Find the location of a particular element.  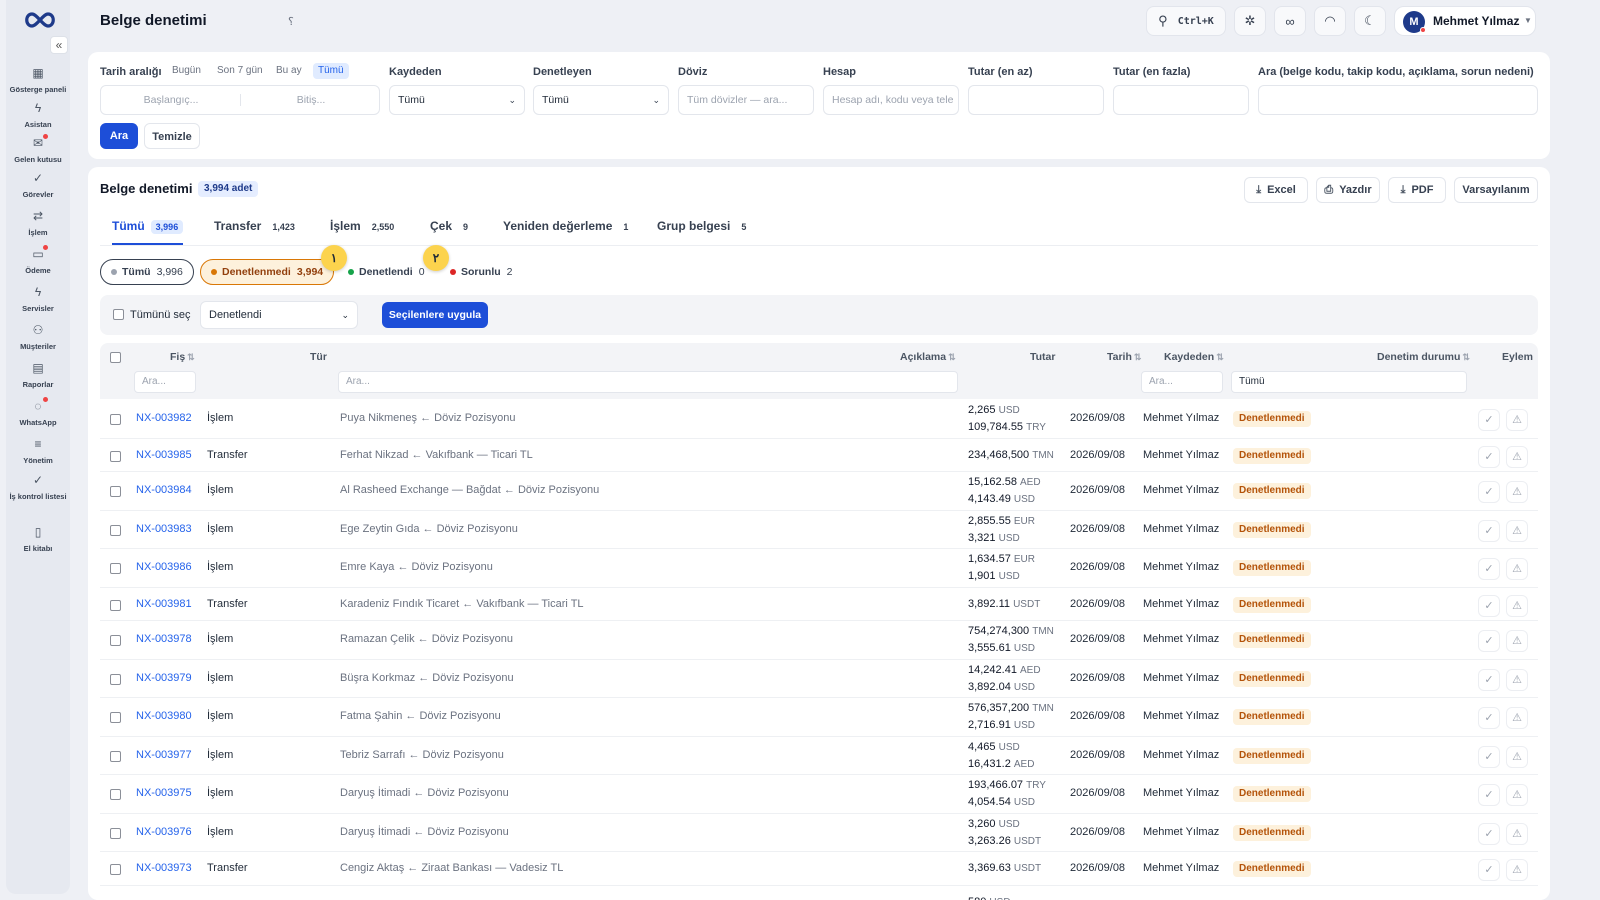

status-pill-all: Tümü 3,996 is located at coordinates (147, 272).